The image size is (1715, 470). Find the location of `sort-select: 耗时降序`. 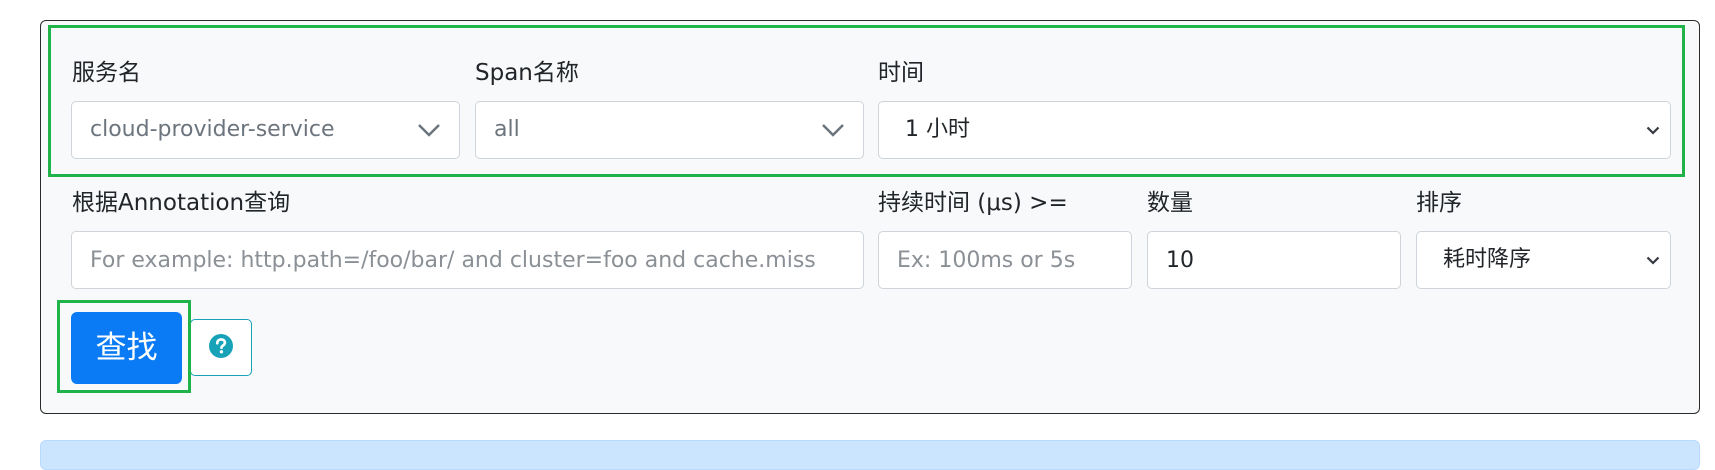

sort-select: 耗时降序 is located at coordinates (1543, 260).